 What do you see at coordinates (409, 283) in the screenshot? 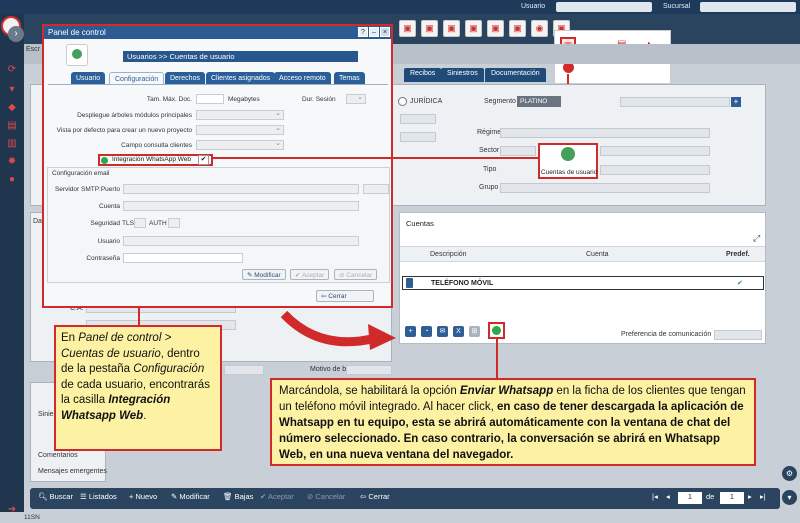
I see `phone-icon` at bounding box center [409, 283].